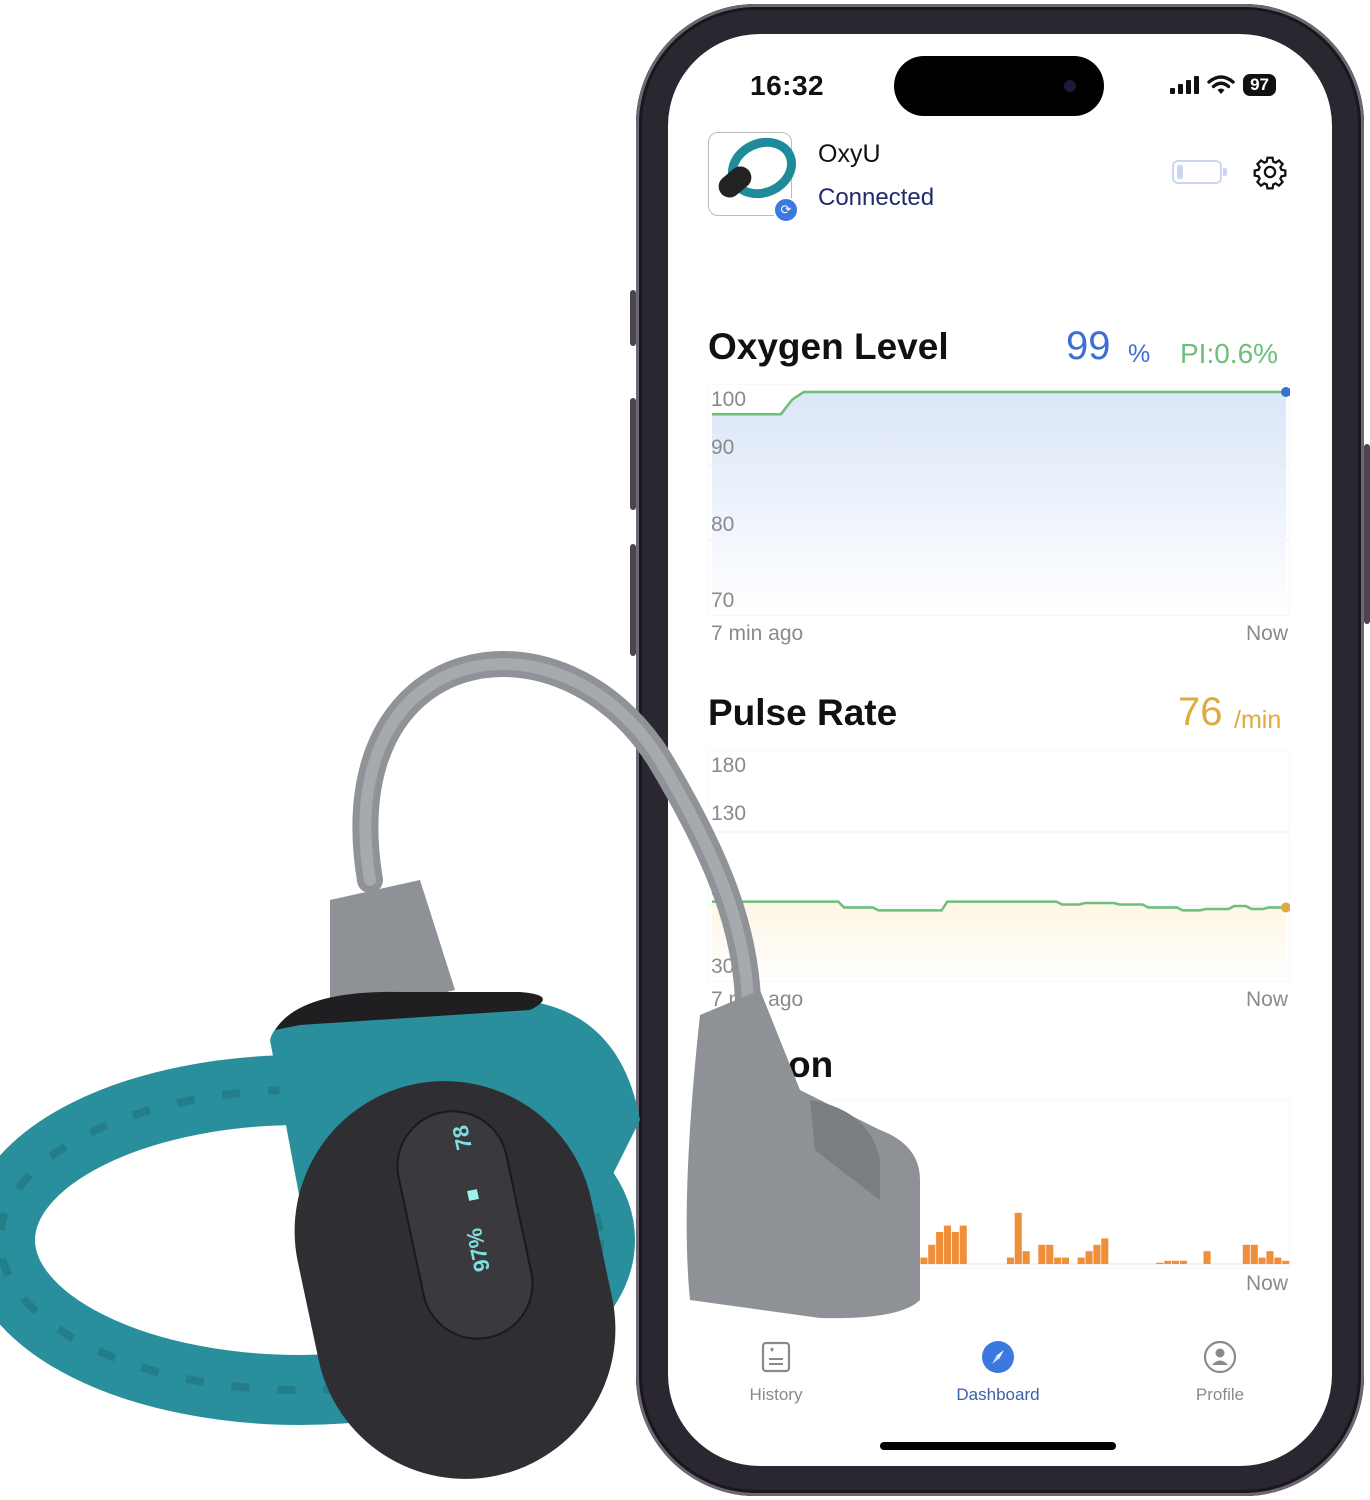  What do you see at coordinates (1223, 85) in the screenshot?
I see `status-icons: 97` at bounding box center [1223, 85].